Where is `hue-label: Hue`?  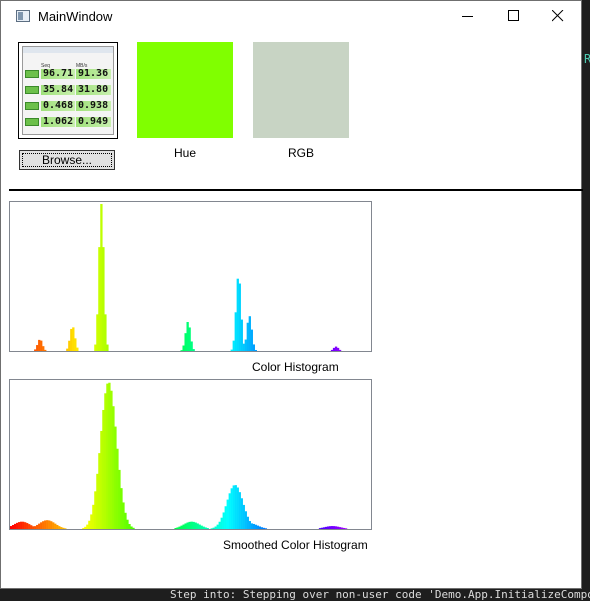
hue-label: Hue is located at coordinates (184, 153).